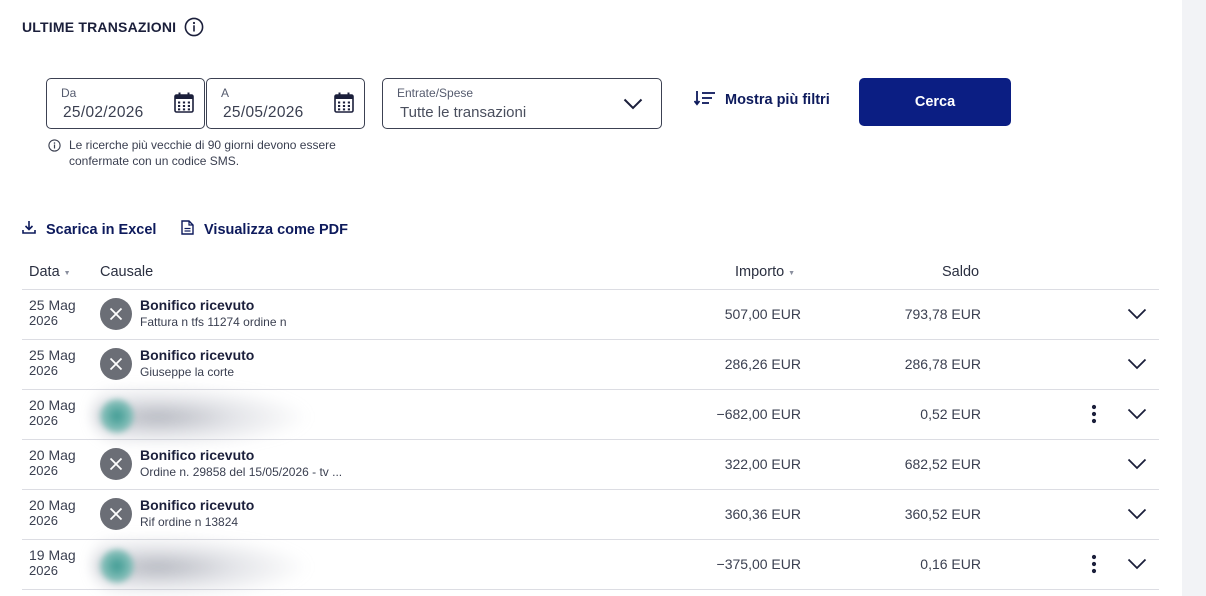  I want to click on table-row: 19 Mag 2026 −375,00 EUR 0,16 EUR, so click(590, 564).